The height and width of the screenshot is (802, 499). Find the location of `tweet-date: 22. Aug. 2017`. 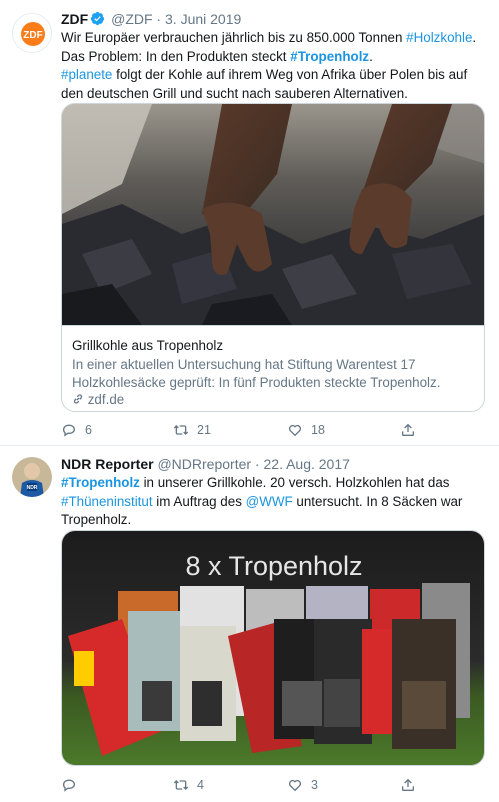

tweet-date: 22. Aug. 2017 is located at coordinates (307, 464).